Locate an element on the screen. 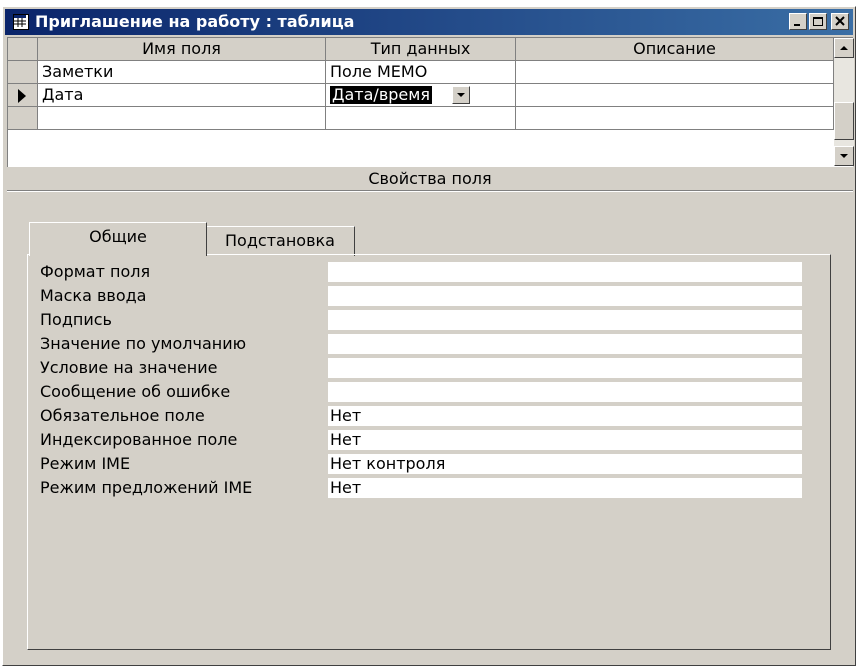  scroll-down-icon is located at coordinates (844, 156).